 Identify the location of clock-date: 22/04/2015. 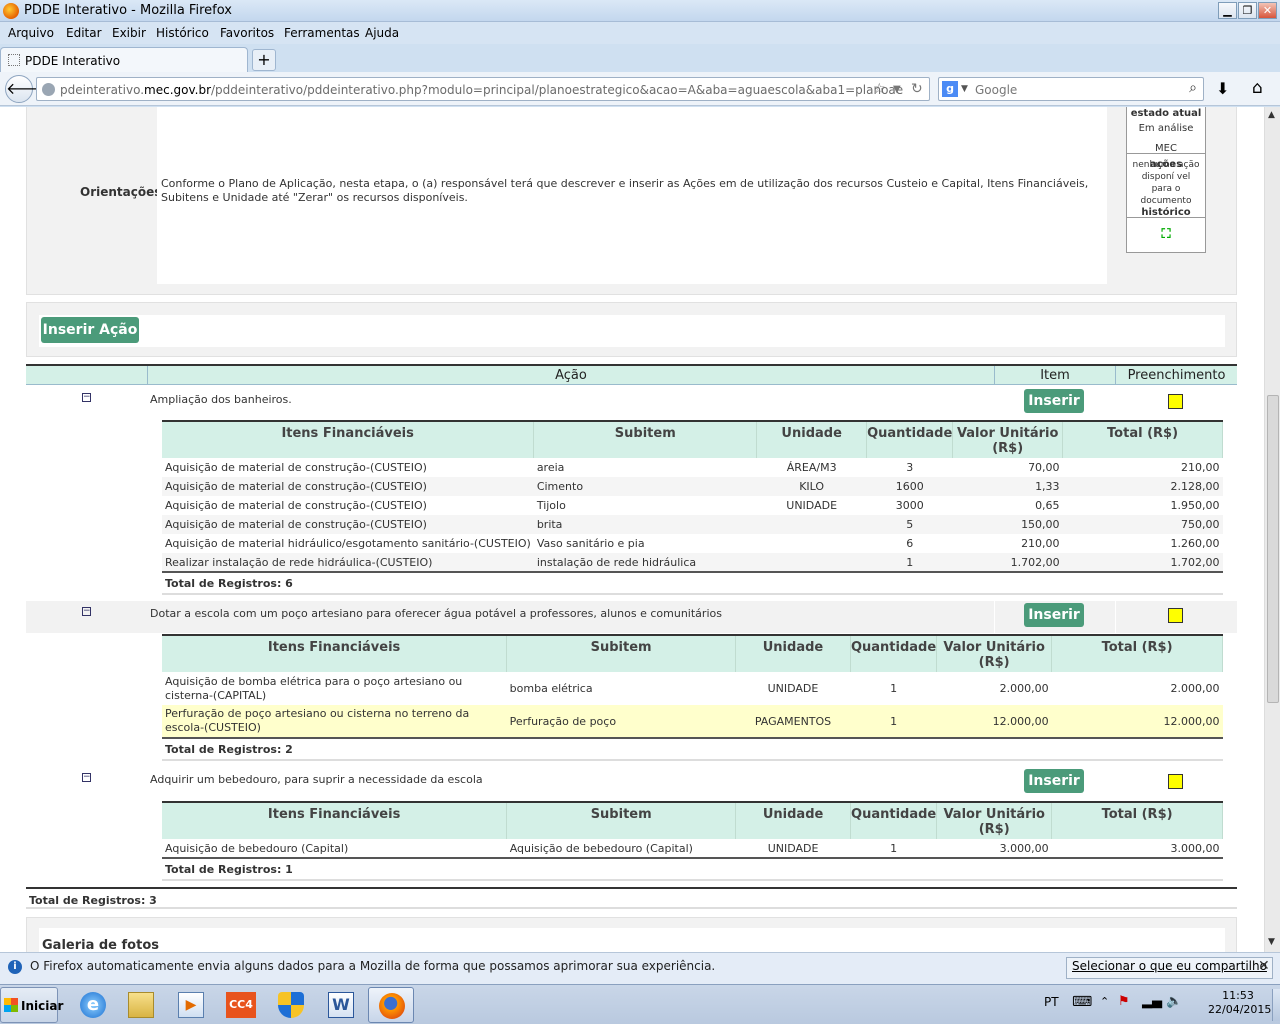
(1240, 1009).